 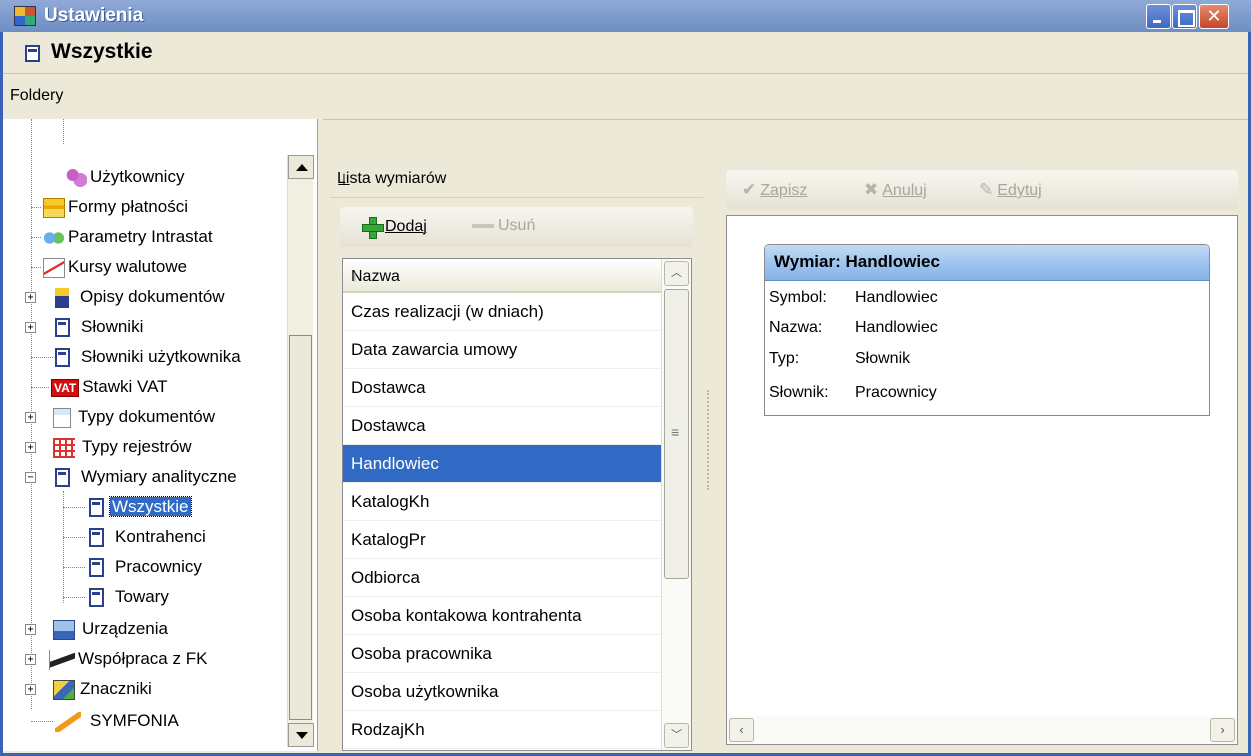 What do you see at coordinates (1214, 16) in the screenshot?
I see `close-button: ✕` at bounding box center [1214, 16].